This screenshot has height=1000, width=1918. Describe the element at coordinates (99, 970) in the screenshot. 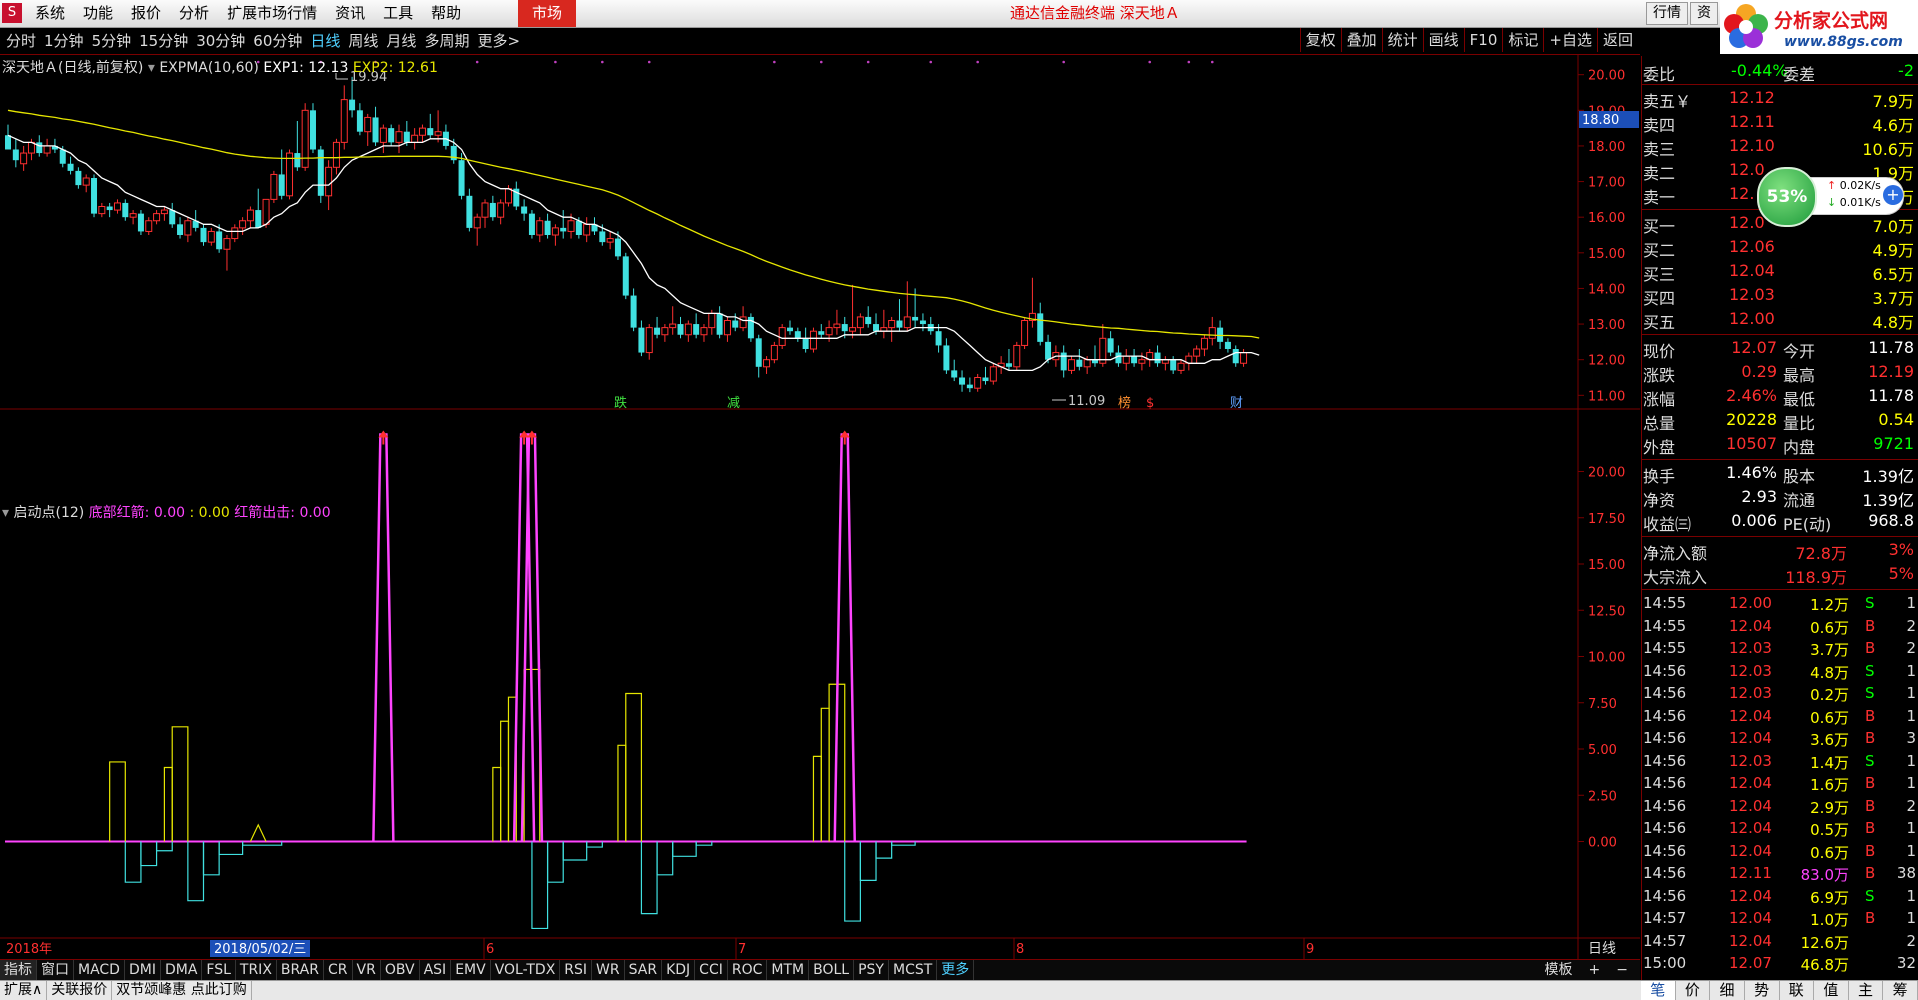

I see `indicator-tab-2: MACD` at that location.